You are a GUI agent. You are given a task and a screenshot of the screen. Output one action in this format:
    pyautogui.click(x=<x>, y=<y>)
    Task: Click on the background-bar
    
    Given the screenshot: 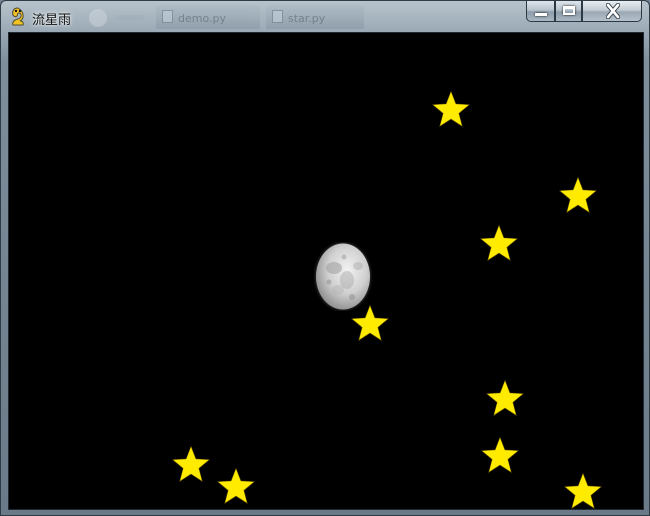 What is the action you would take?
    pyautogui.click(x=130, y=17)
    